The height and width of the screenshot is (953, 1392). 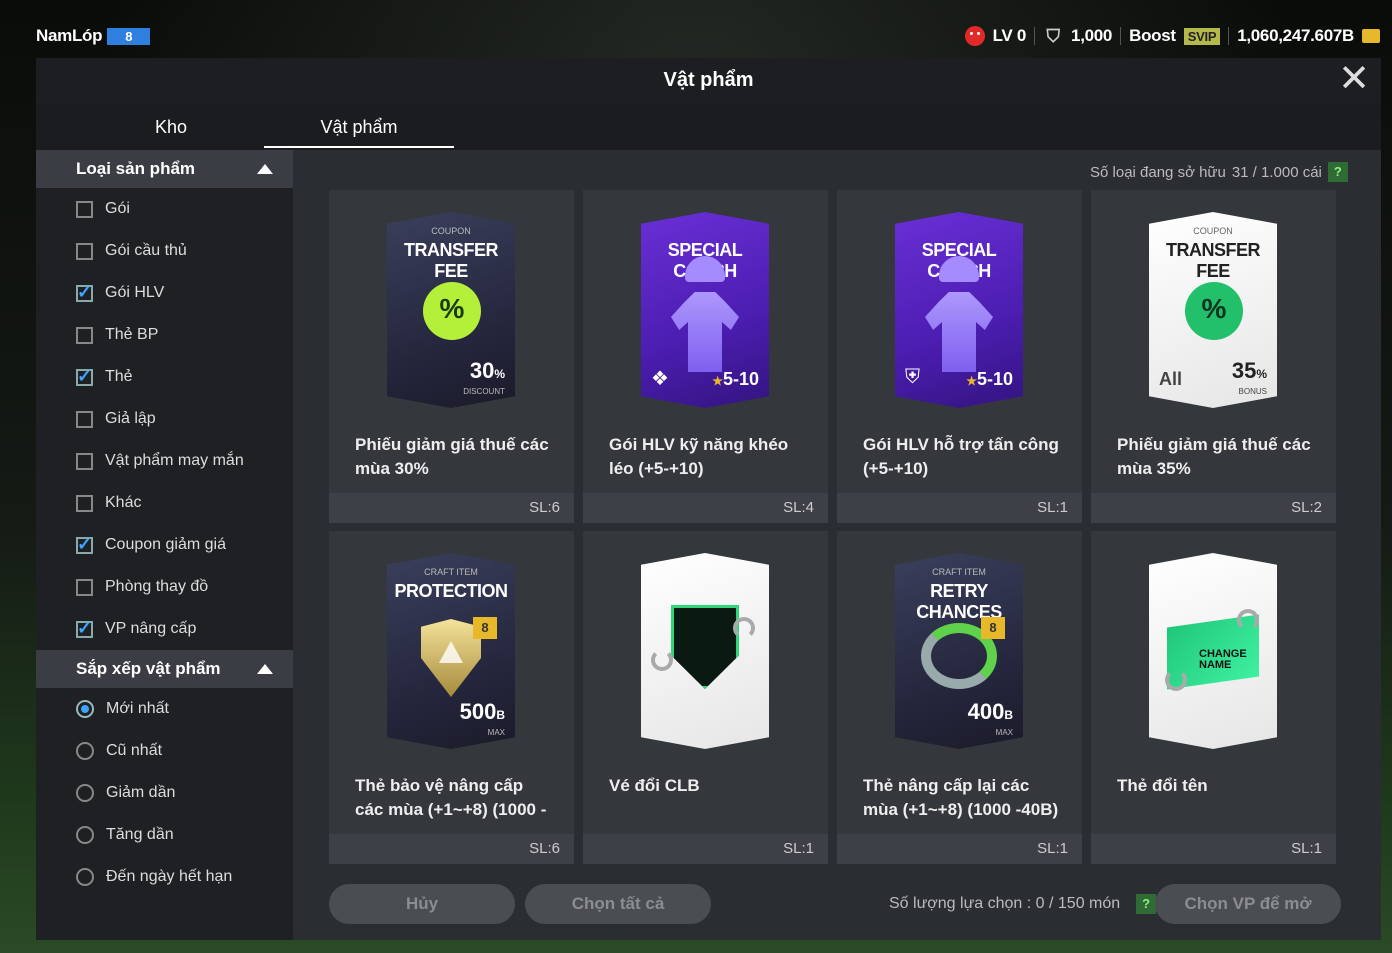 What do you see at coordinates (1162, 785) in the screenshot?
I see `item-title: Thẻ đổi tên` at bounding box center [1162, 785].